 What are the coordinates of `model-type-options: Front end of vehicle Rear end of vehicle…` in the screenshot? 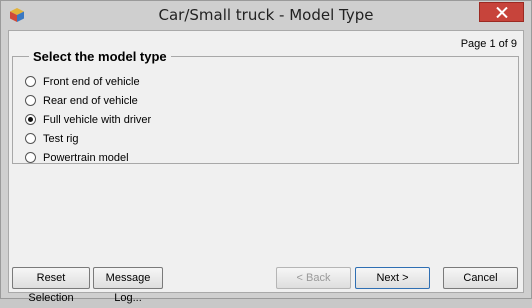 It's located at (88, 119).